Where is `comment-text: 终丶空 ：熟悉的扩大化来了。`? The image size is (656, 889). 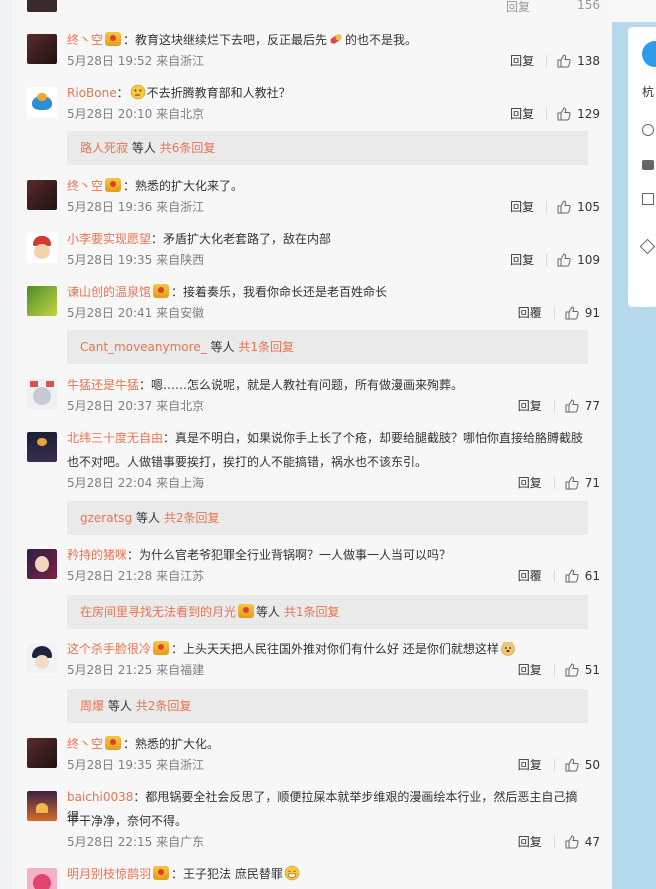
comment-text: 终丶空 ：熟悉的扩大化来了。 is located at coordinates (155, 185).